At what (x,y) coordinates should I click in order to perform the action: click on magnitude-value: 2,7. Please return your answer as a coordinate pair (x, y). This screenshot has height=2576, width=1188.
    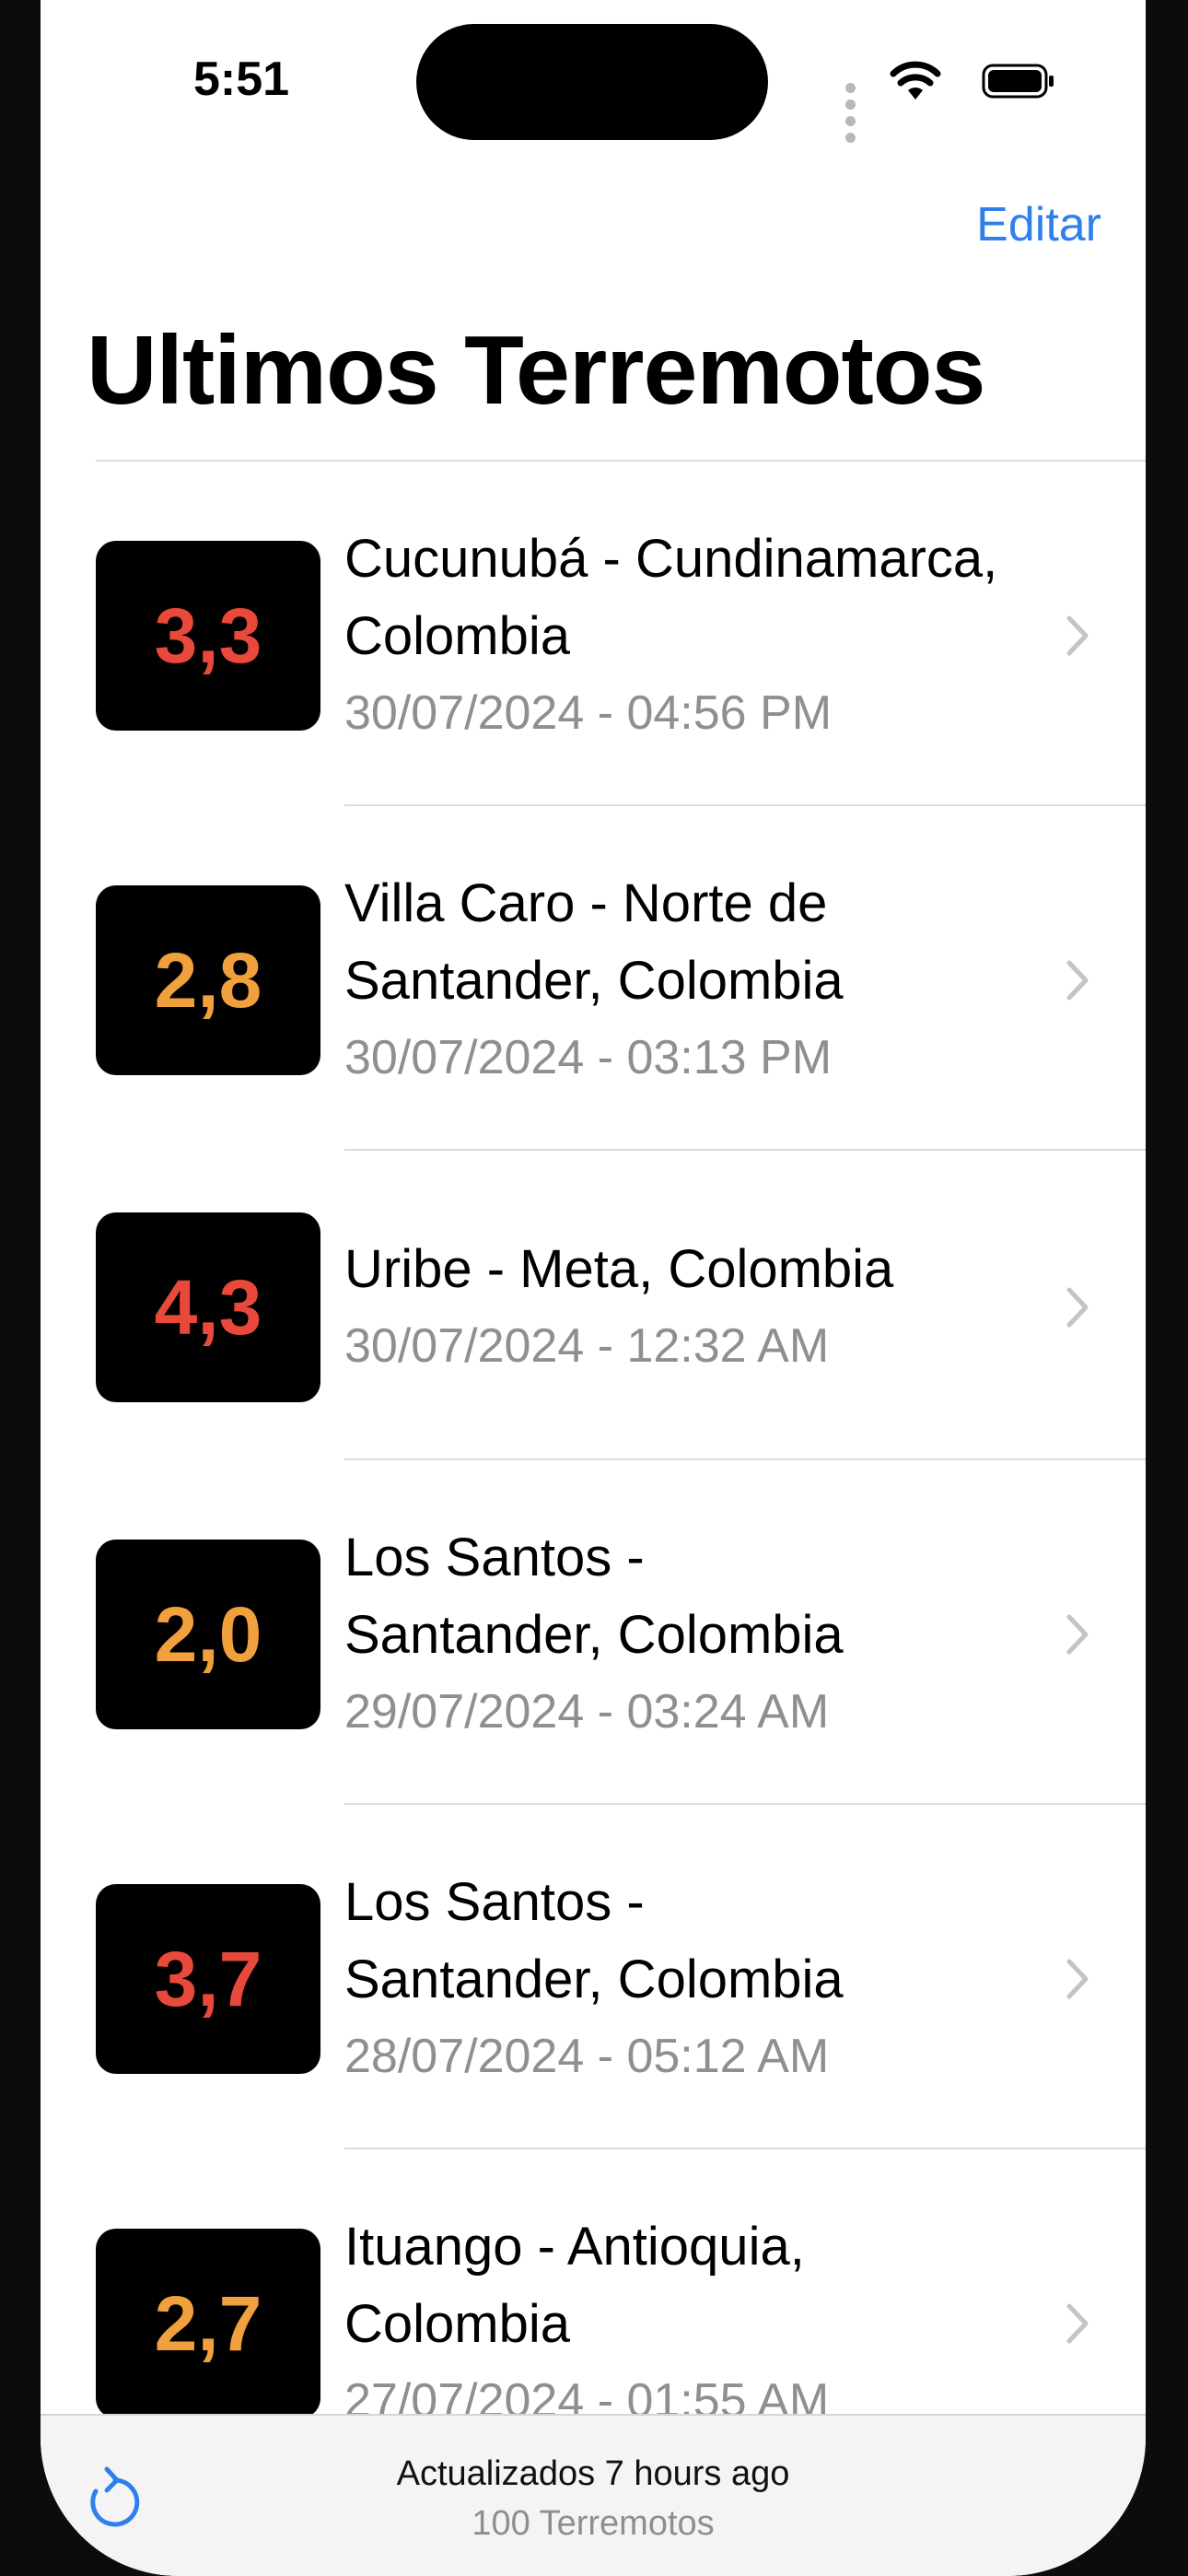
    Looking at the image, I should click on (208, 2323).